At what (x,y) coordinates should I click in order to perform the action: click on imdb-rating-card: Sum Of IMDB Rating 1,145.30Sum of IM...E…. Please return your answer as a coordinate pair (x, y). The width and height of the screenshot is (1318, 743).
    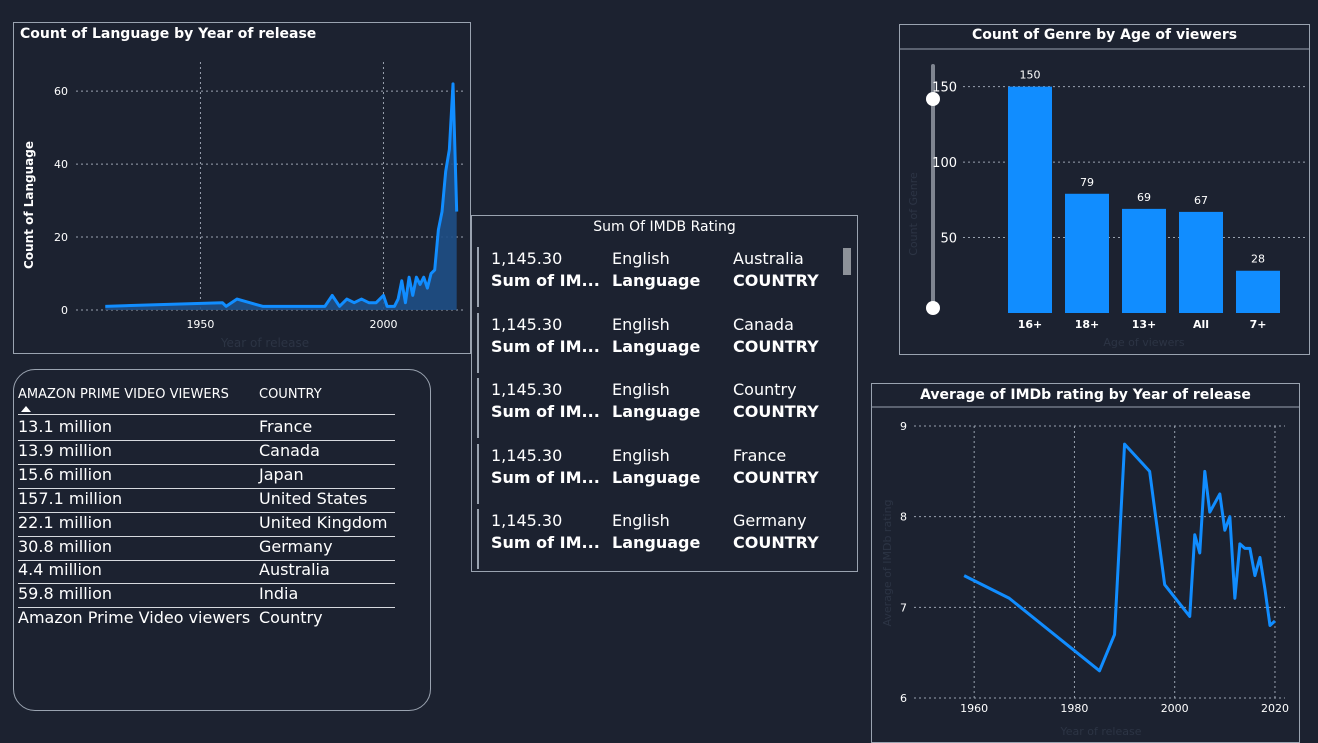
    Looking at the image, I should click on (664, 393).